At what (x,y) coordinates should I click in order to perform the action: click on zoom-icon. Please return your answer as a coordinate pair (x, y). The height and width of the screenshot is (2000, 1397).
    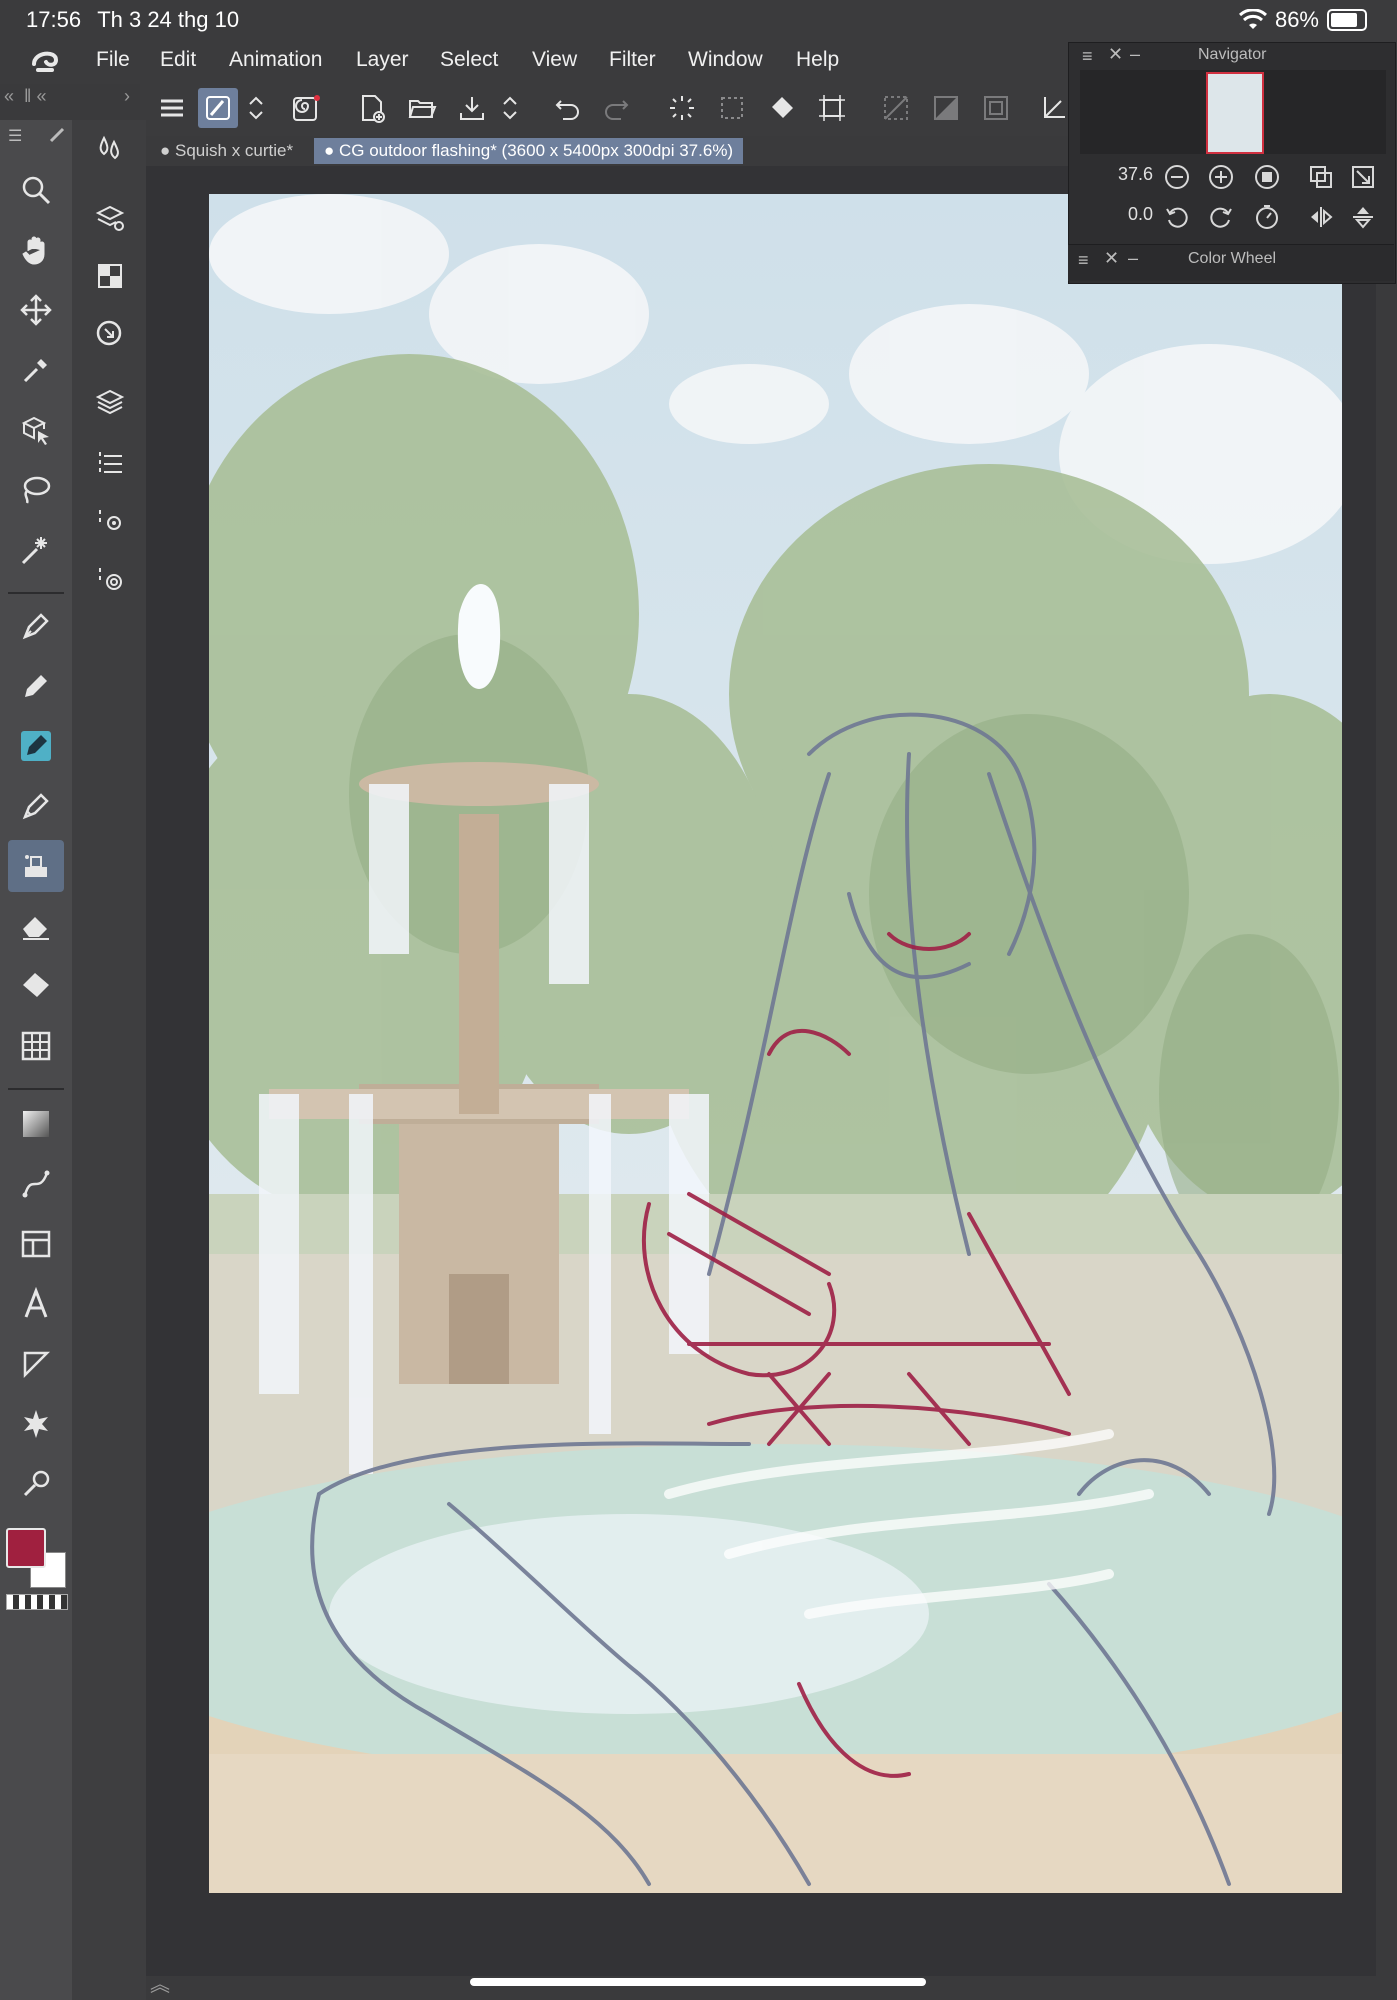
    Looking at the image, I should click on (36, 190).